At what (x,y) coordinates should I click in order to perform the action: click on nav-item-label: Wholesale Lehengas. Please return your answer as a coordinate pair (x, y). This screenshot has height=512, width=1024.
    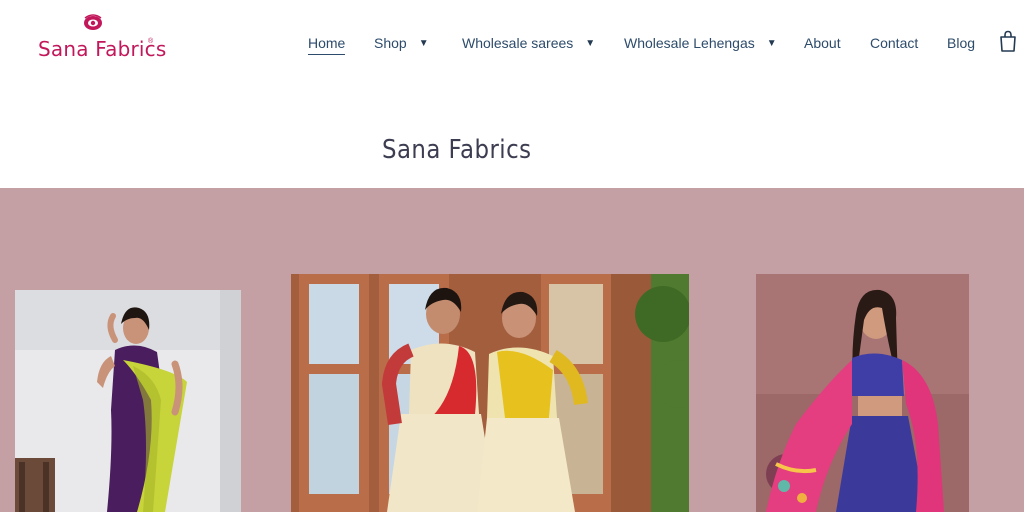
    Looking at the image, I should click on (689, 43).